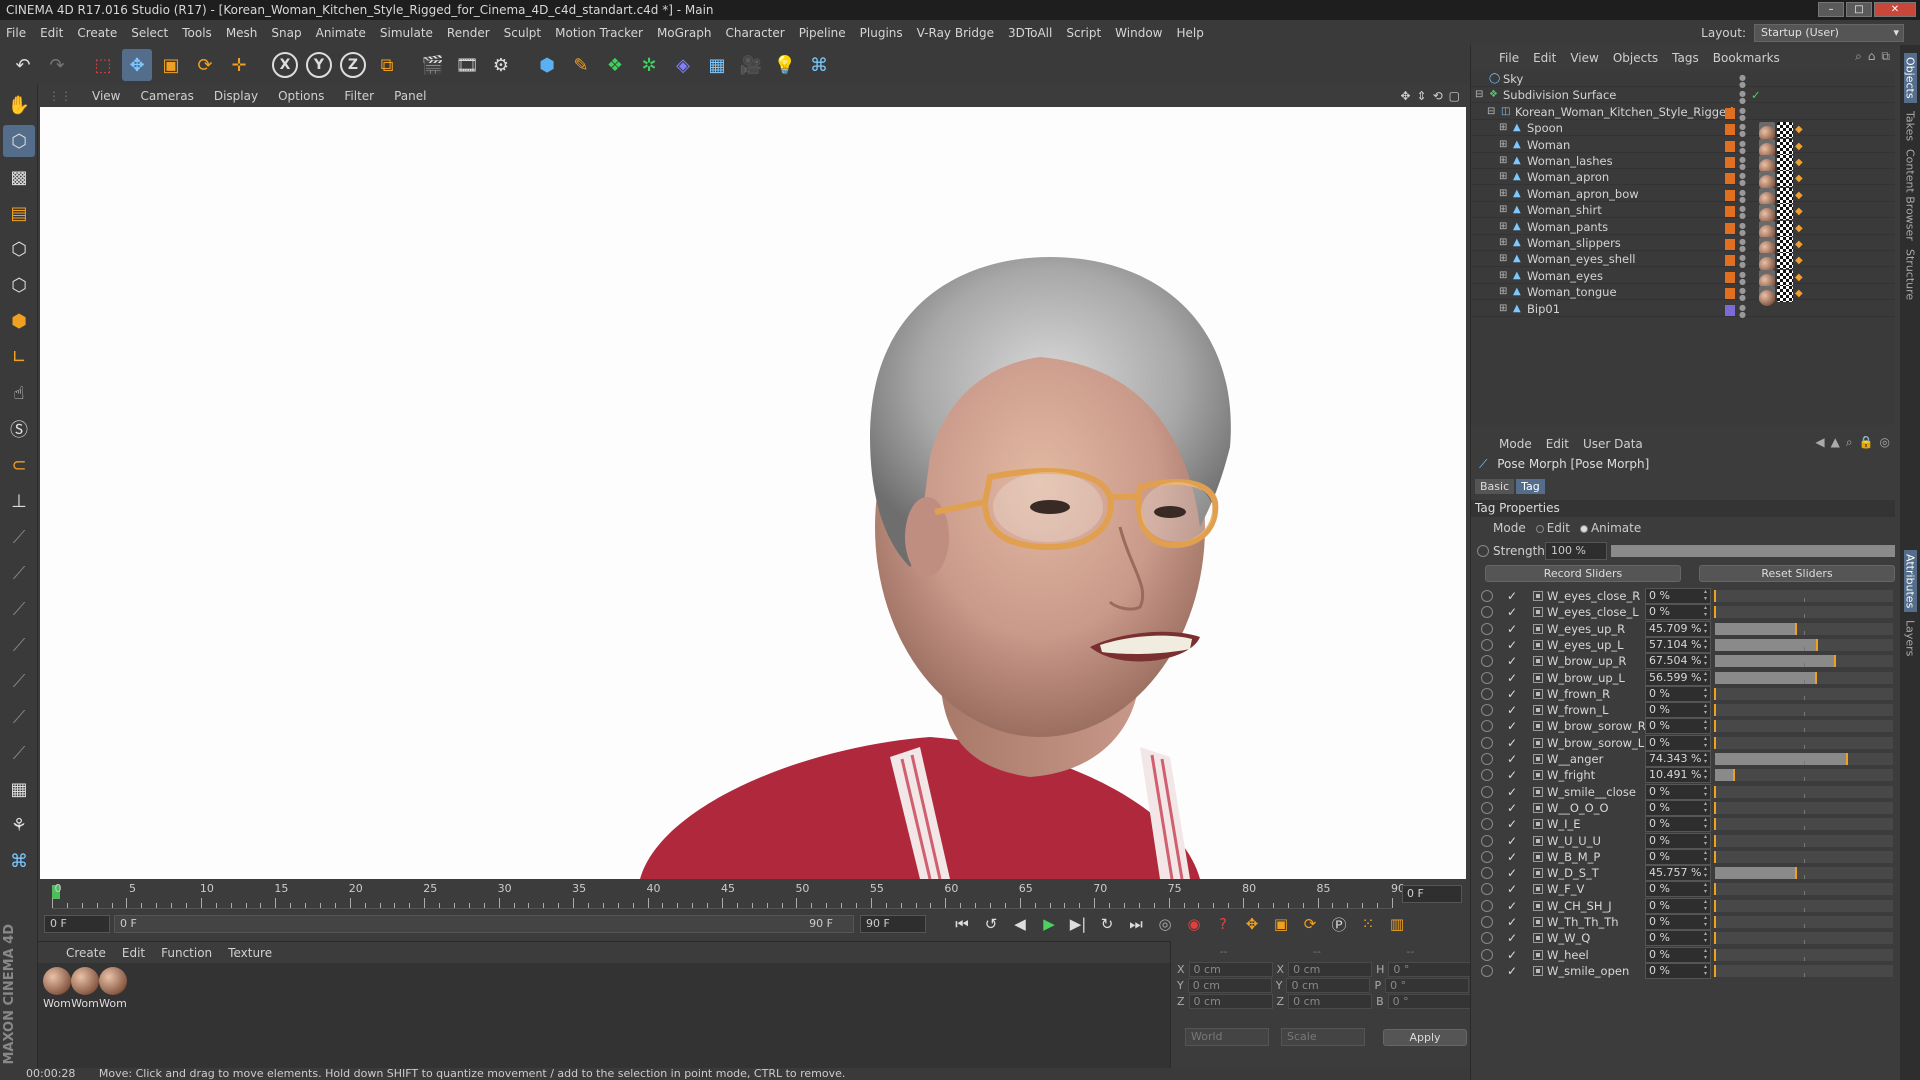 This screenshot has width=1920, height=1080. Describe the element at coordinates (19, 213) in the screenshot. I see `workplane-icon: ▤` at that location.